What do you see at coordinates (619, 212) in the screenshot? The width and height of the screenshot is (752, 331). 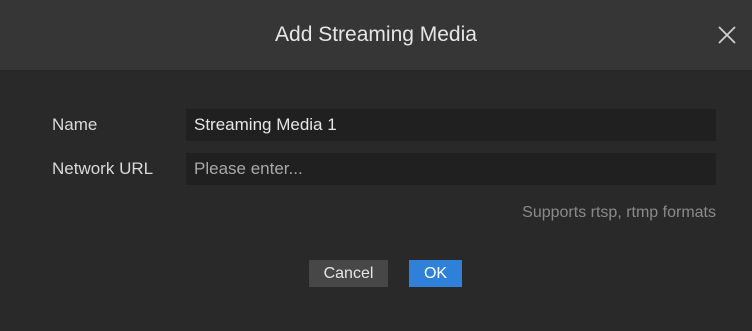 I see `format-hint: Supports rtsp, rtmp formats` at bounding box center [619, 212].